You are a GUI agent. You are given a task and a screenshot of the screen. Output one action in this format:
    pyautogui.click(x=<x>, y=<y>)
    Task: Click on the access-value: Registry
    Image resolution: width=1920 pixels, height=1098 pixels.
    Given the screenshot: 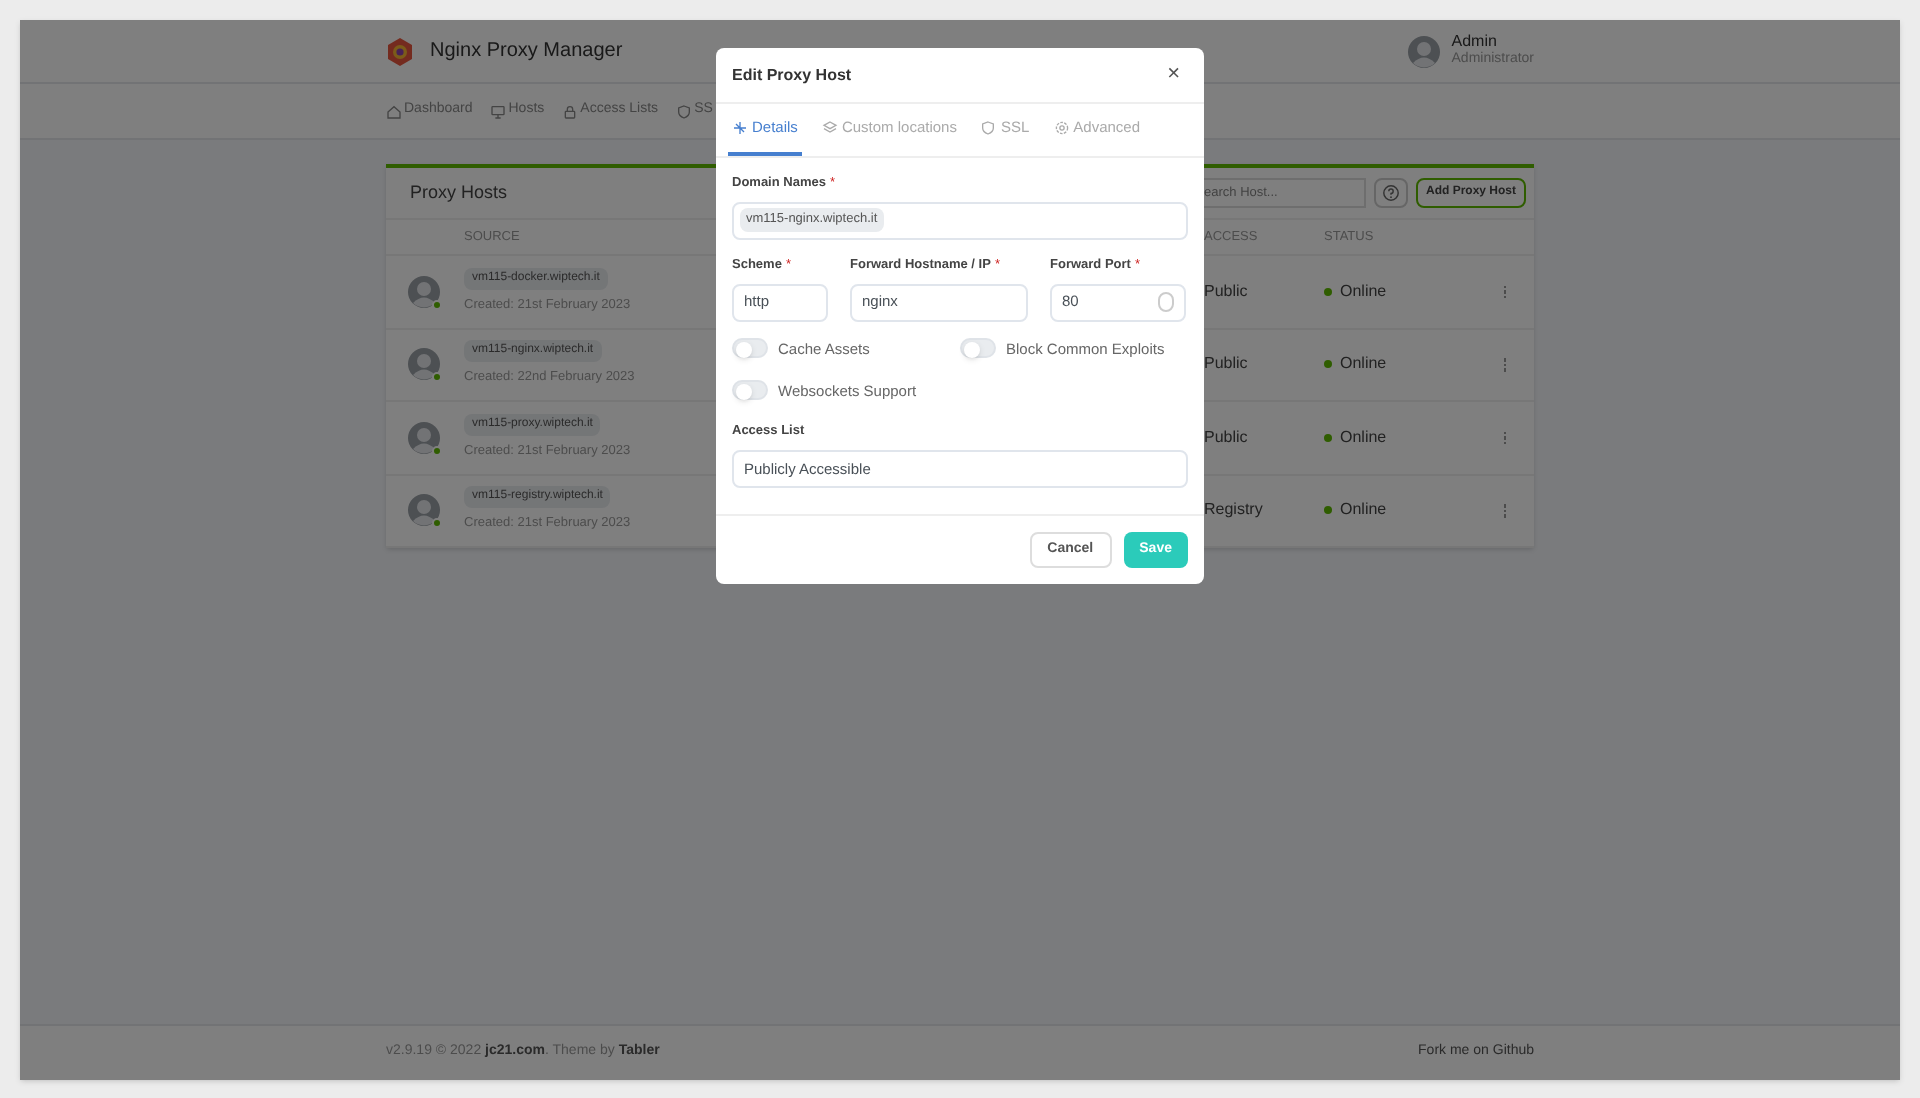 What is the action you would take?
    pyautogui.click(x=1234, y=510)
    